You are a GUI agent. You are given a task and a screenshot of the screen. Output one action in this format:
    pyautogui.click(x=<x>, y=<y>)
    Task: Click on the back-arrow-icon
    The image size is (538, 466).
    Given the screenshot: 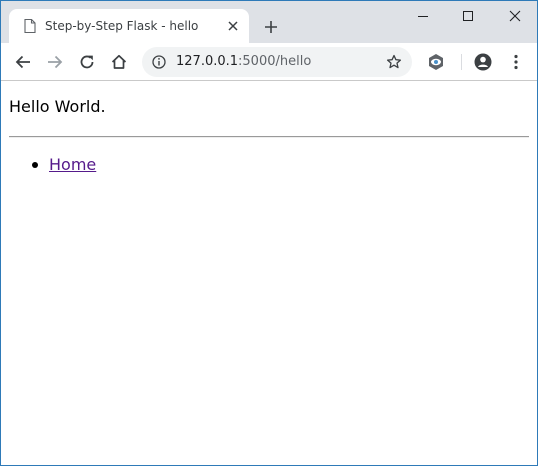 What is the action you would take?
    pyautogui.click(x=23, y=62)
    